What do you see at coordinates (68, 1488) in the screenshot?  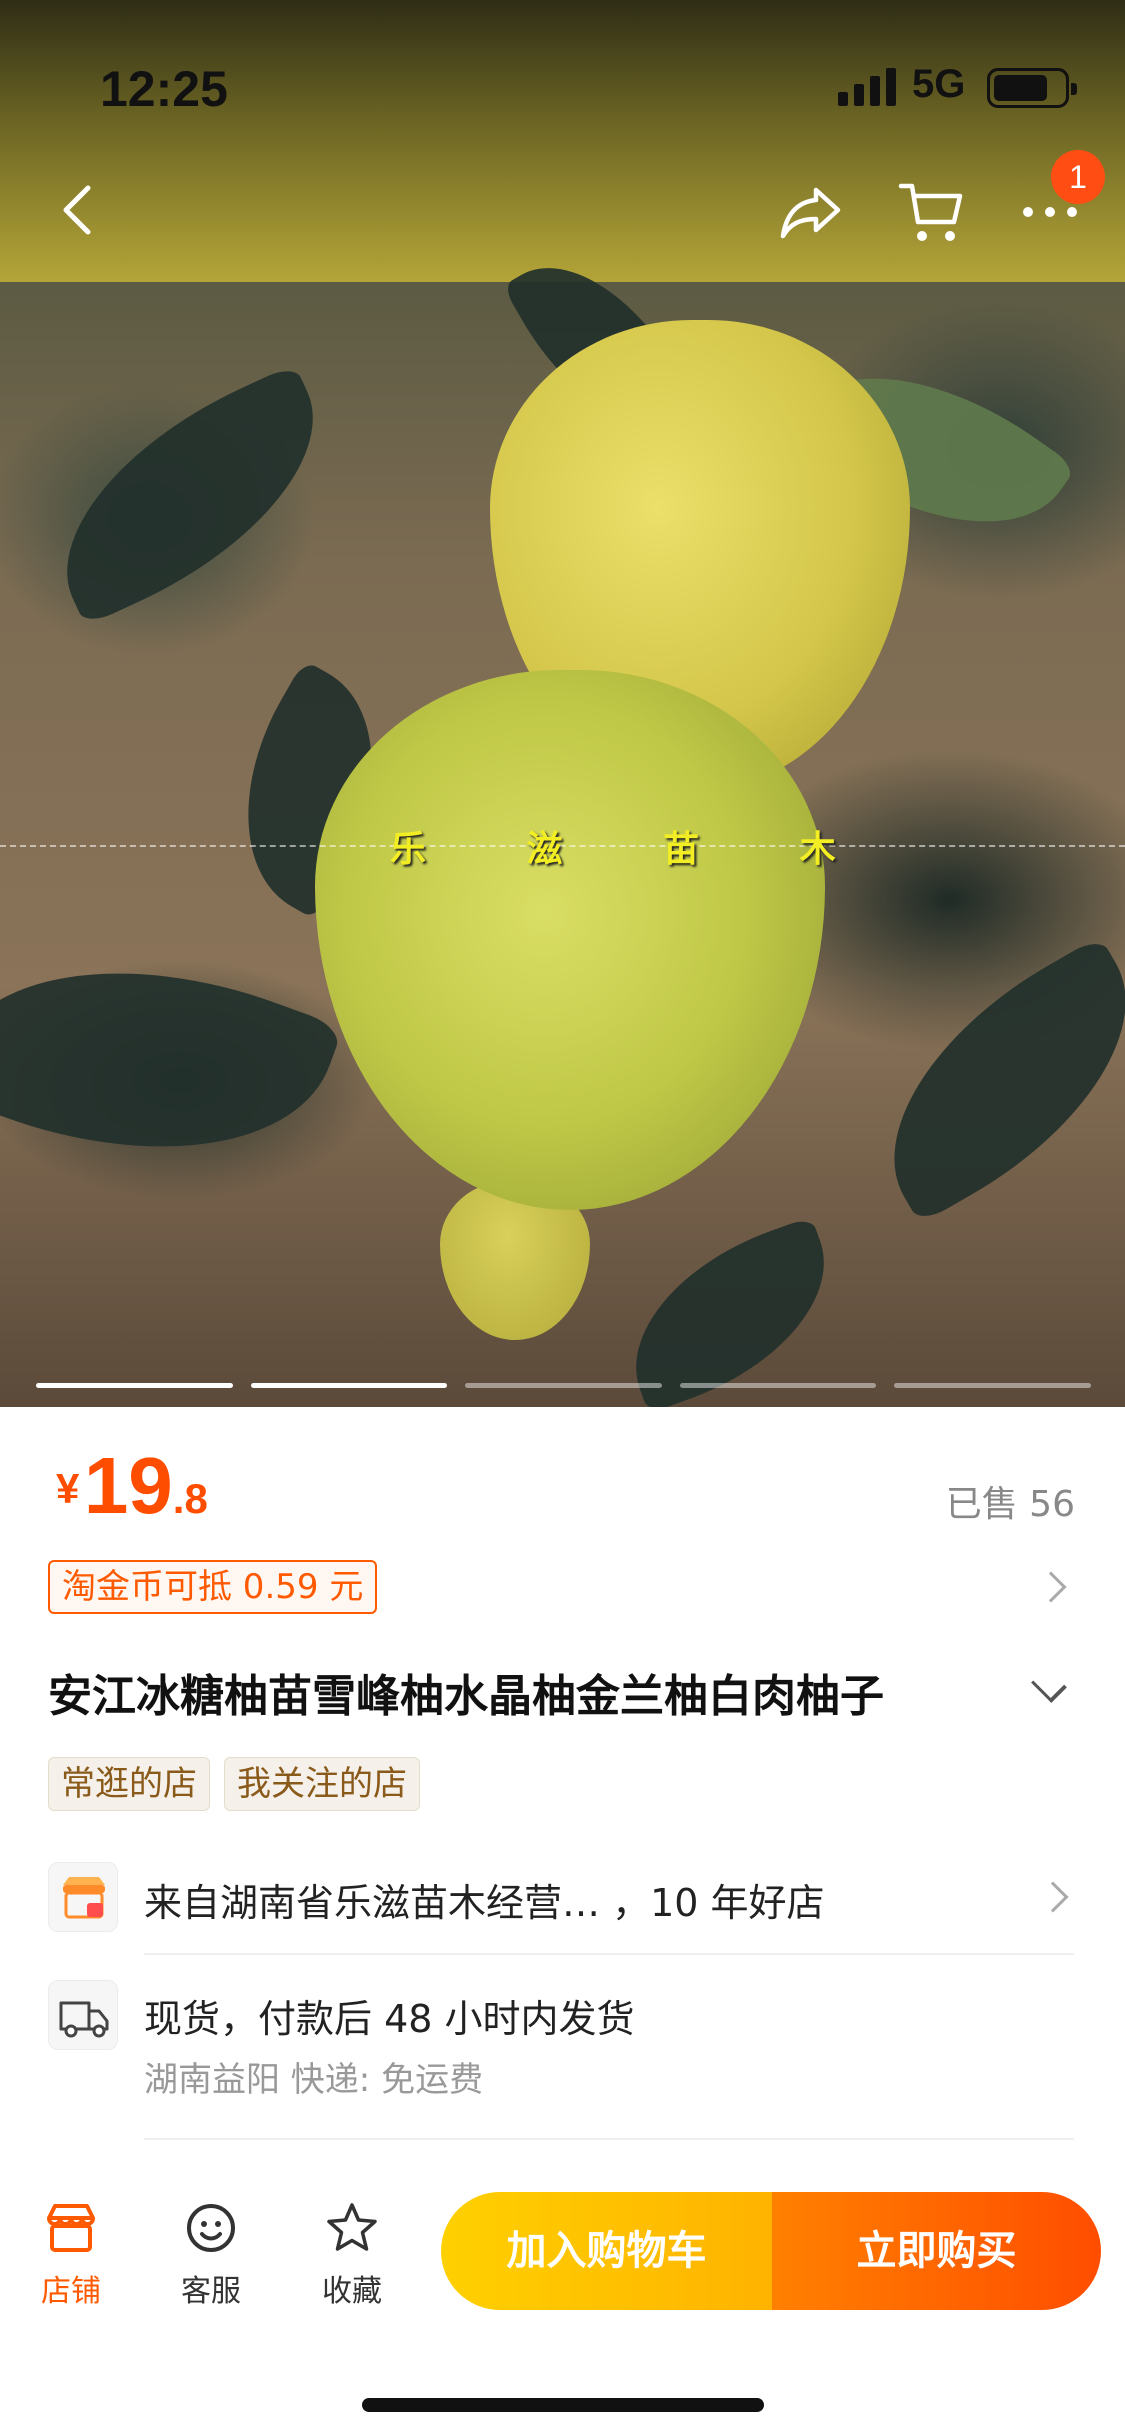 I see `price-currency: ¥` at bounding box center [68, 1488].